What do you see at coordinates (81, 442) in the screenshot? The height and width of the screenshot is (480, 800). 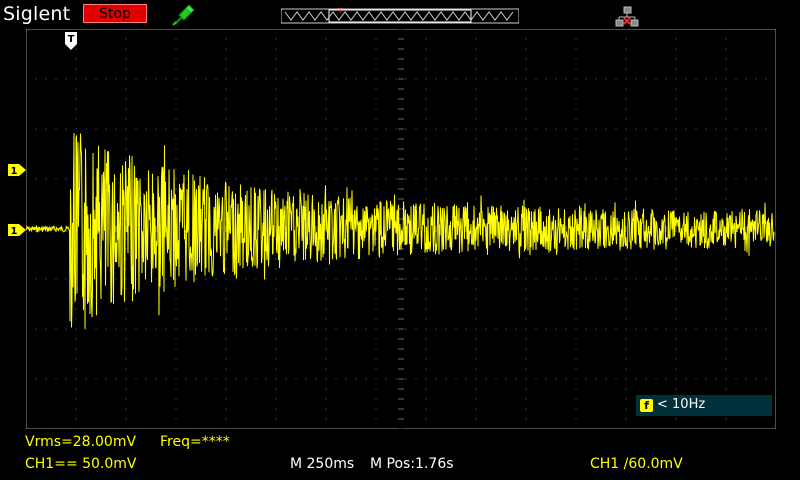 I see `vrms-measurement: Vrms=28.00mV` at bounding box center [81, 442].